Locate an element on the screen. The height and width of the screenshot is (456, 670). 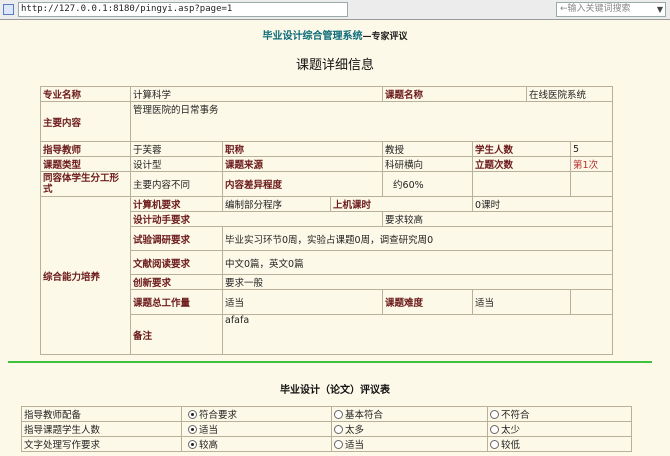
difficulty-label: 课题难度 is located at coordinates (428, 302).